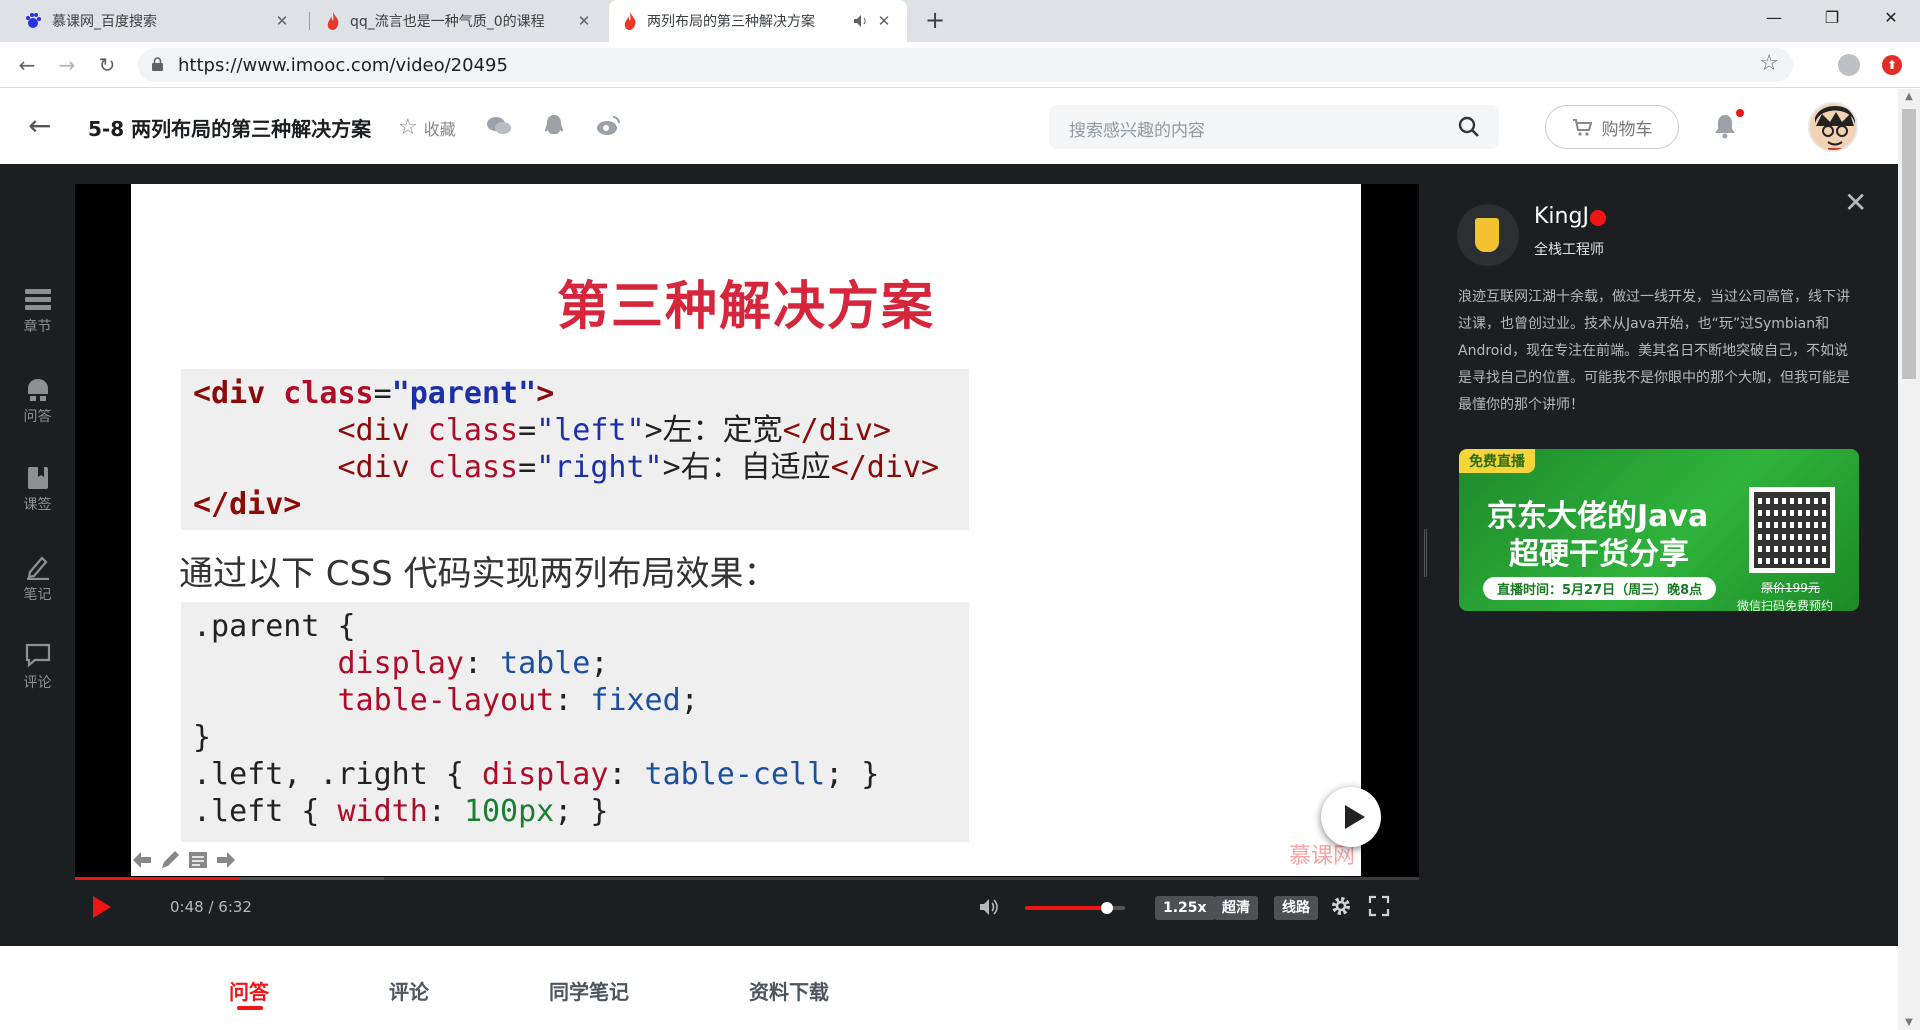 This screenshot has height=1030, width=1920. What do you see at coordinates (1341, 906) in the screenshot?
I see `settings-gear-icon` at bounding box center [1341, 906].